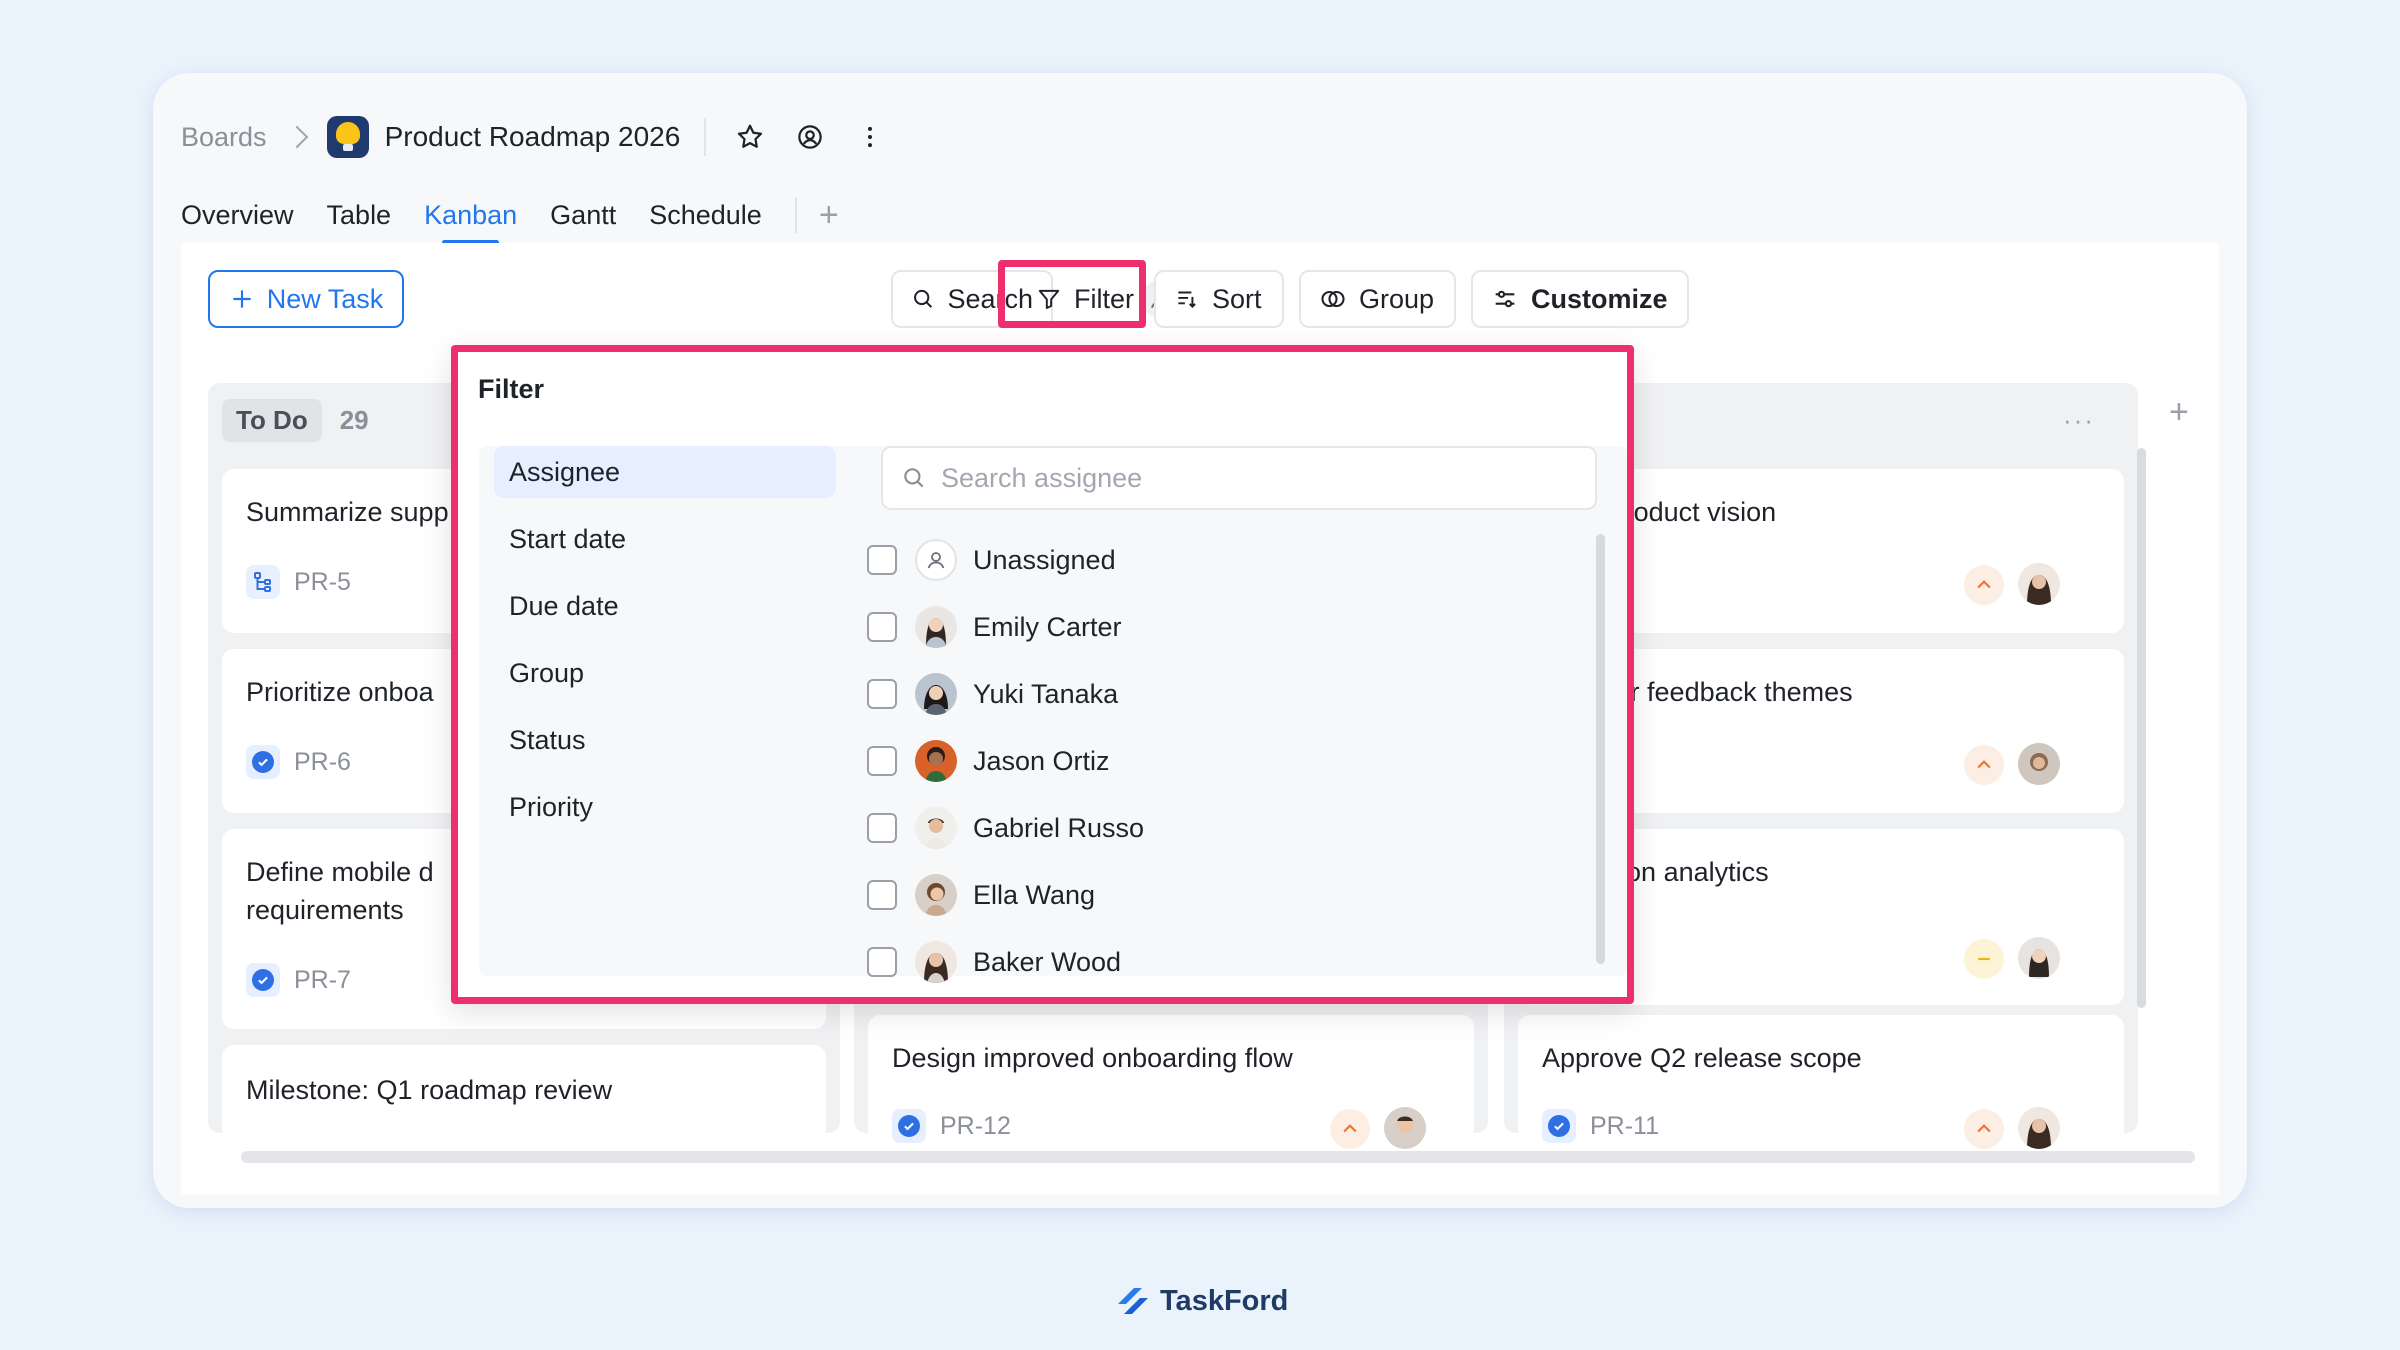 Image resolution: width=2400 pixels, height=1350 pixels. I want to click on filter-option-priority: Priority, so click(665, 807).